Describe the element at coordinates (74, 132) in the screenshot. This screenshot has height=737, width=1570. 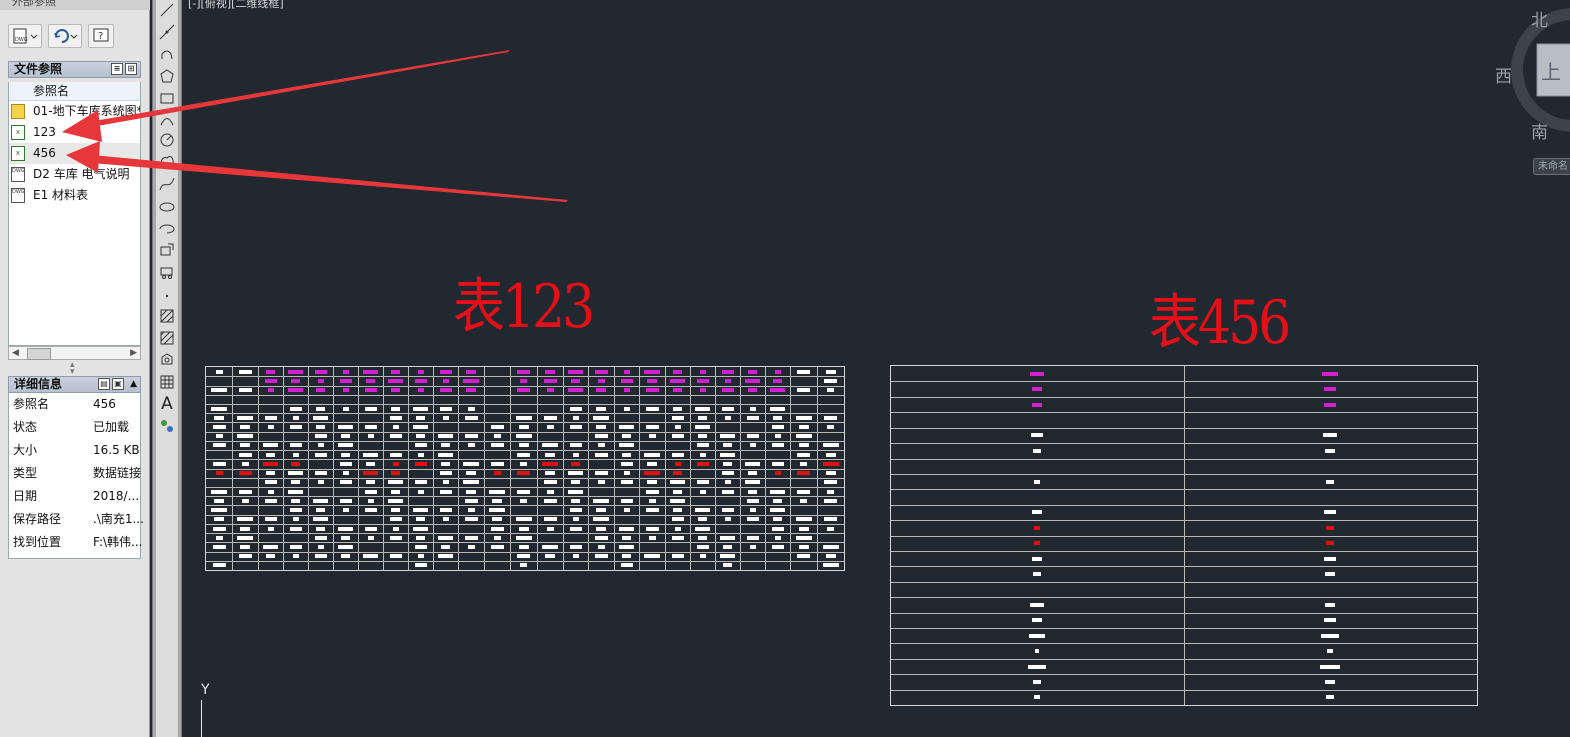
I see `ref-row-123: x 123` at that location.